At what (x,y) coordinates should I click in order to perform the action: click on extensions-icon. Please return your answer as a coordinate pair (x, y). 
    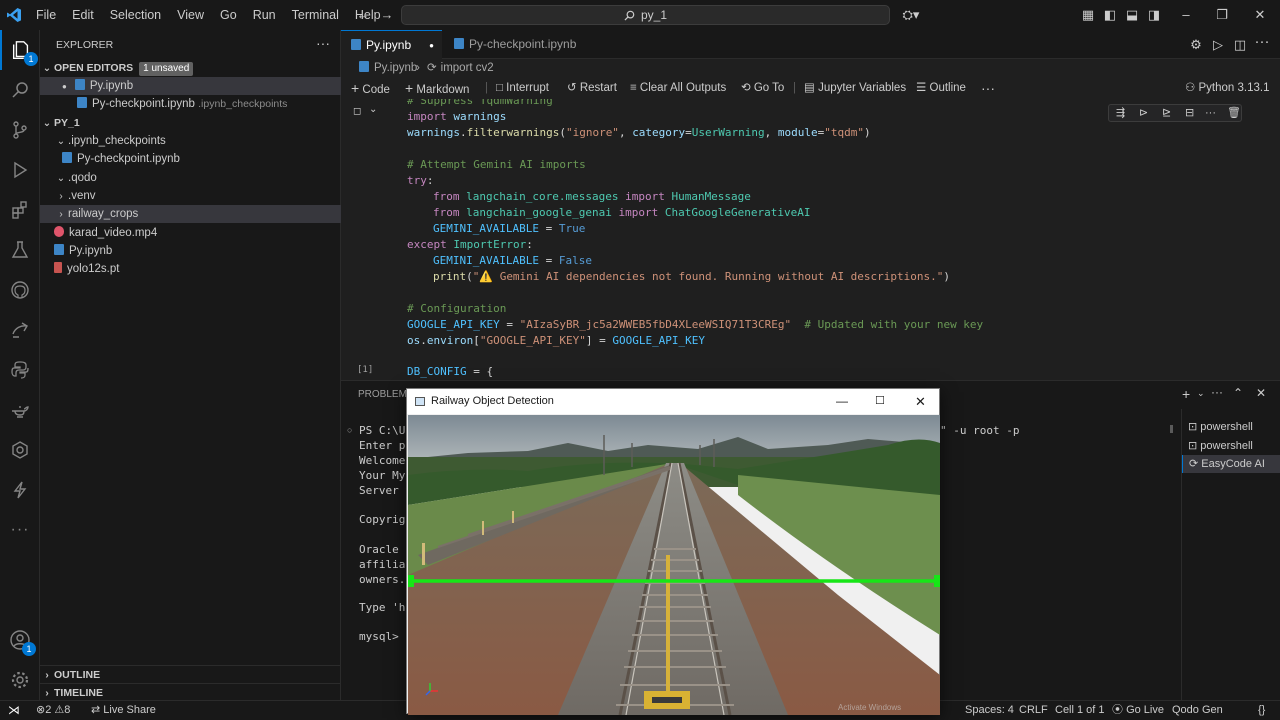
    Looking at the image, I should click on (20, 210).